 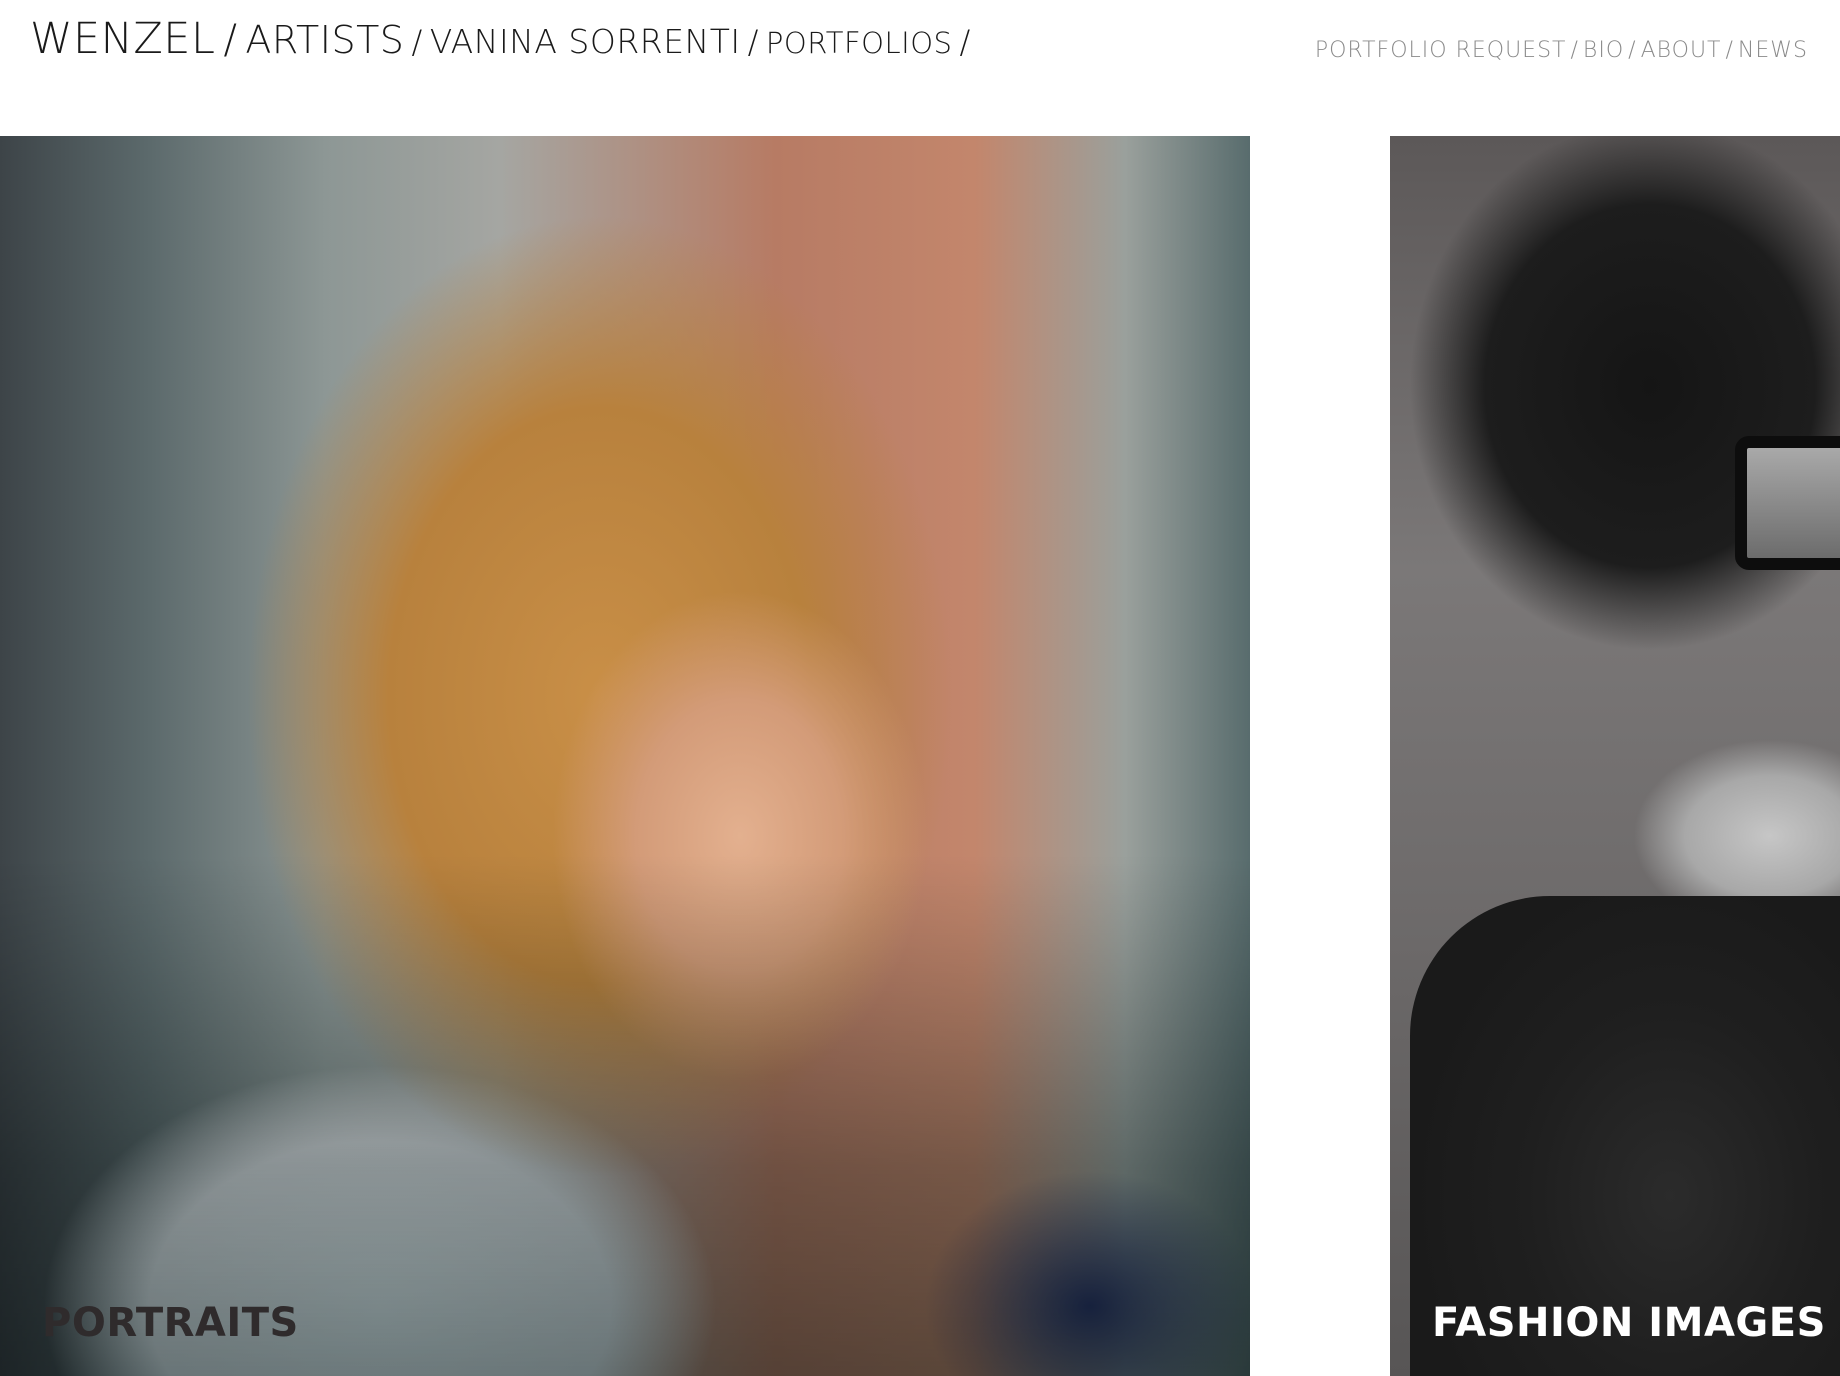 I want to click on photo-glasses-shape, so click(x=1787, y=503).